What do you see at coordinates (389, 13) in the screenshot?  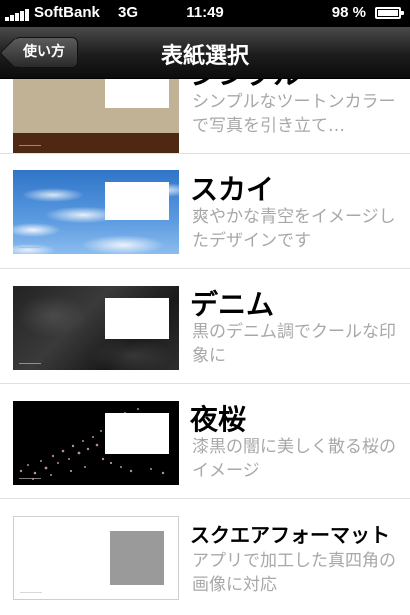 I see `battery-icon` at bounding box center [389, 13].